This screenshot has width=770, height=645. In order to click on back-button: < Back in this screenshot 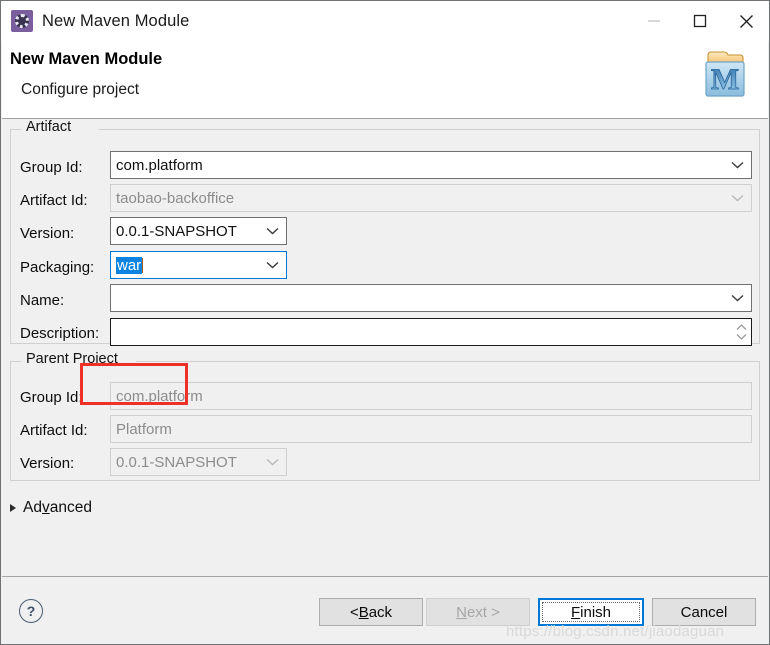, I will do `click(371, 612)`.